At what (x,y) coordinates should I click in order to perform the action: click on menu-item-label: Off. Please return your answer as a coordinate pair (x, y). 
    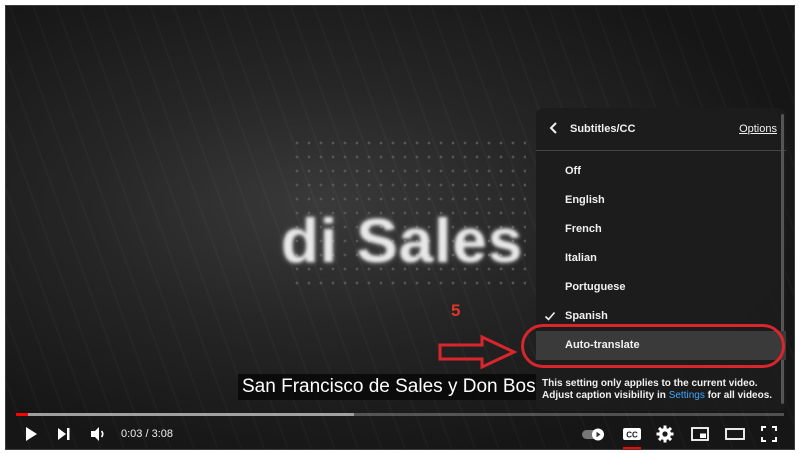
    Looking at the image, I should click on (573, 171).